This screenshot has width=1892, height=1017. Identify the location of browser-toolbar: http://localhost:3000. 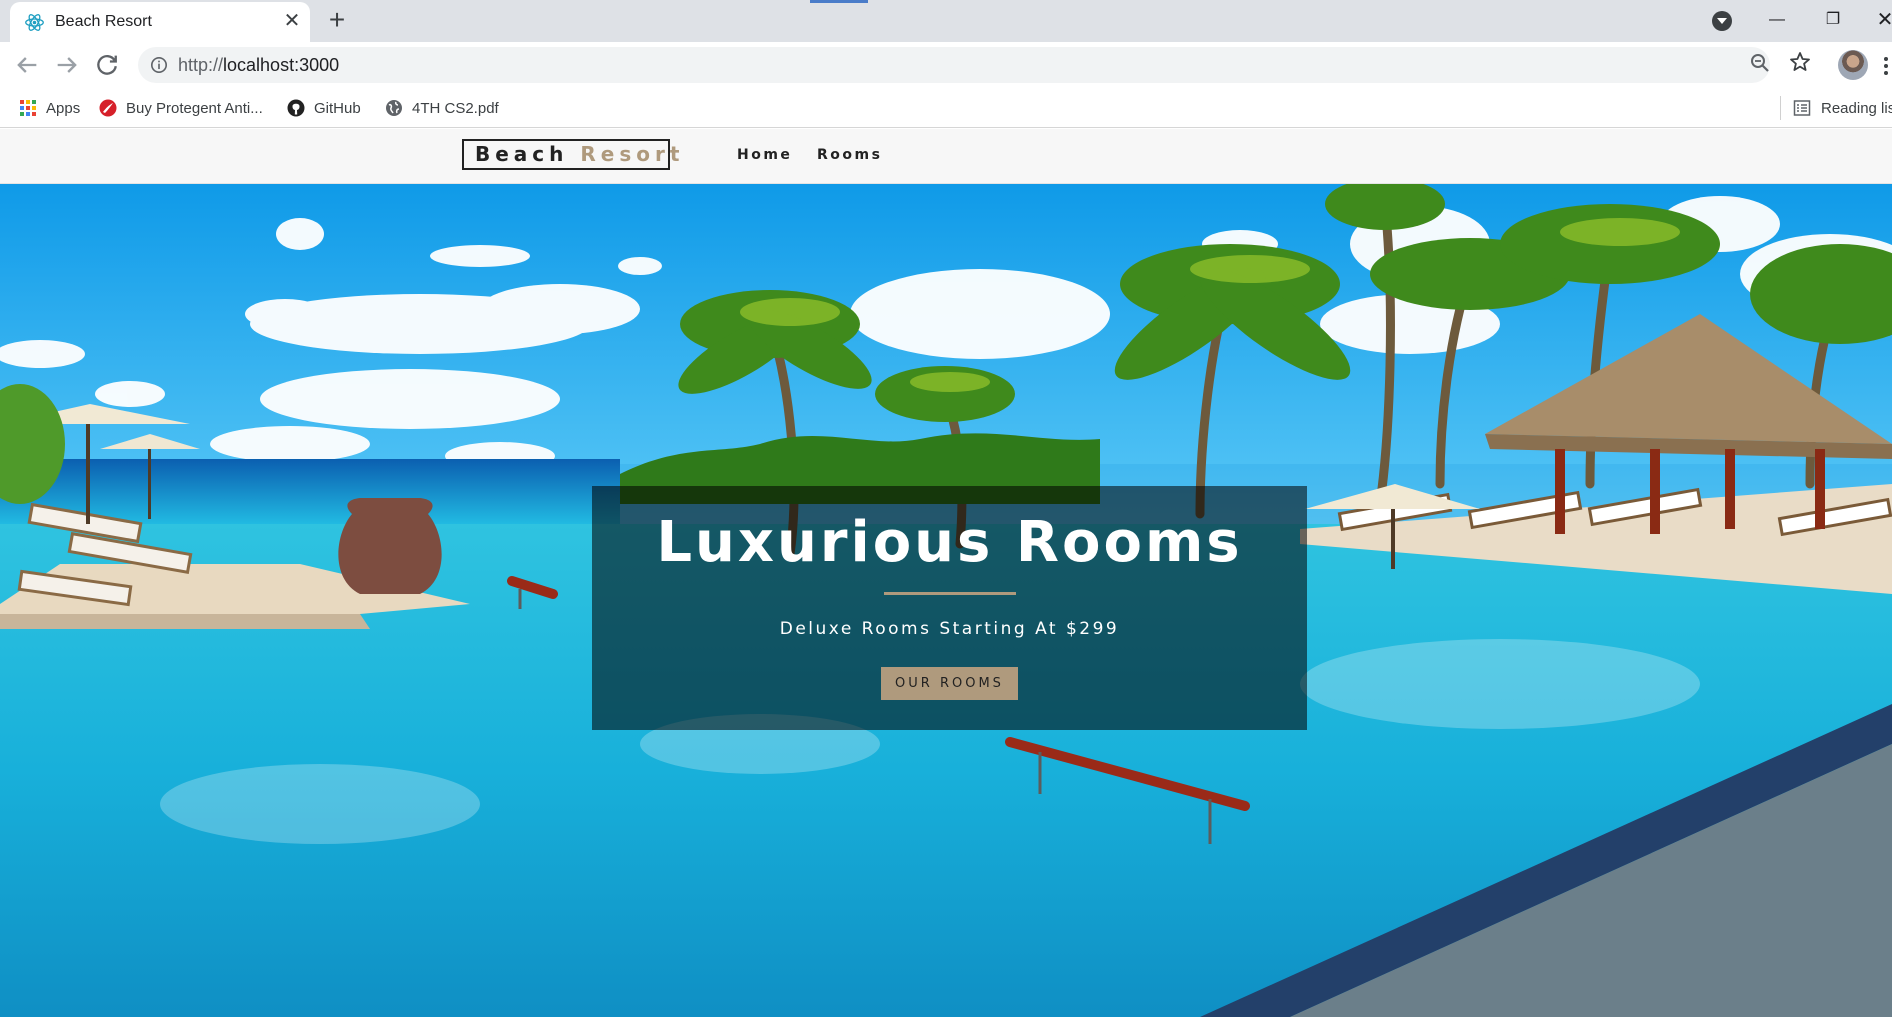
(946, 65).